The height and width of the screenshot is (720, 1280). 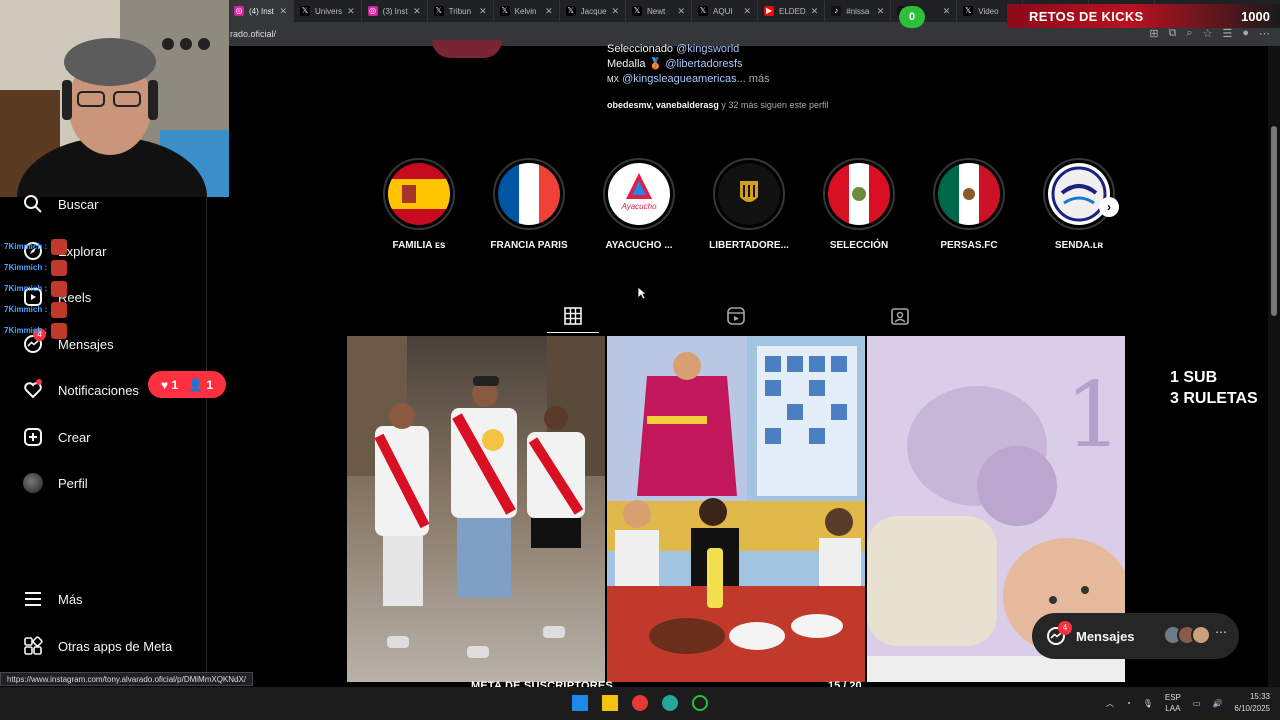 I want to click on browser-tab: 𝕏 Jacque ✕, so click(x=593, y=11).